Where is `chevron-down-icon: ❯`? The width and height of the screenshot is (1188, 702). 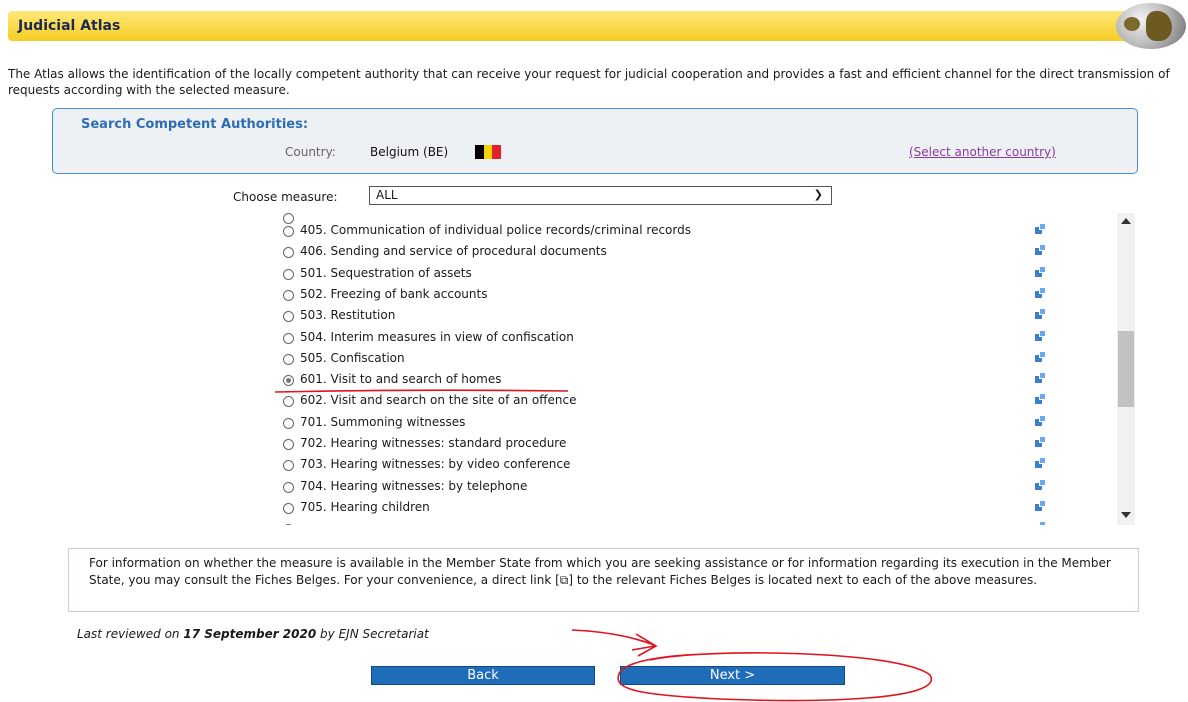 chevron-down-icon: ❯ is located at coordinates (818, 194).